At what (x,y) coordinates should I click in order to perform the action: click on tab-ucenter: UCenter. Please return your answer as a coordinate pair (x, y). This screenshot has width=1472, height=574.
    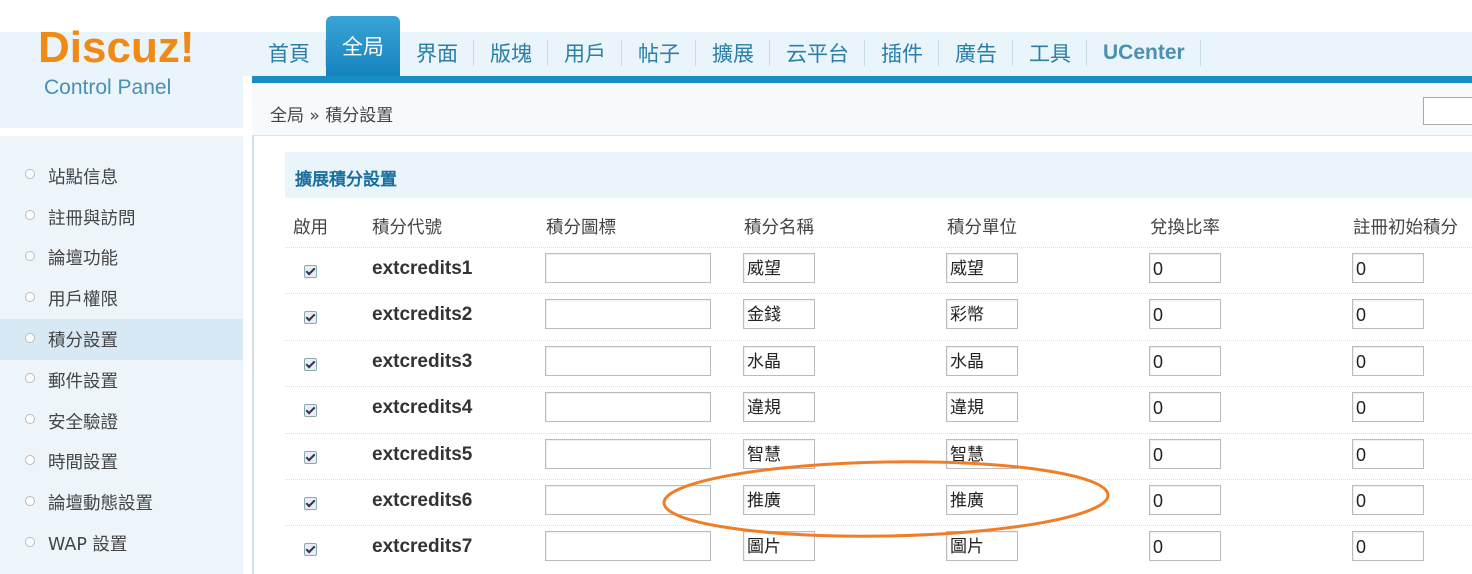
    Looking at the image, I should click on (1144, 53).